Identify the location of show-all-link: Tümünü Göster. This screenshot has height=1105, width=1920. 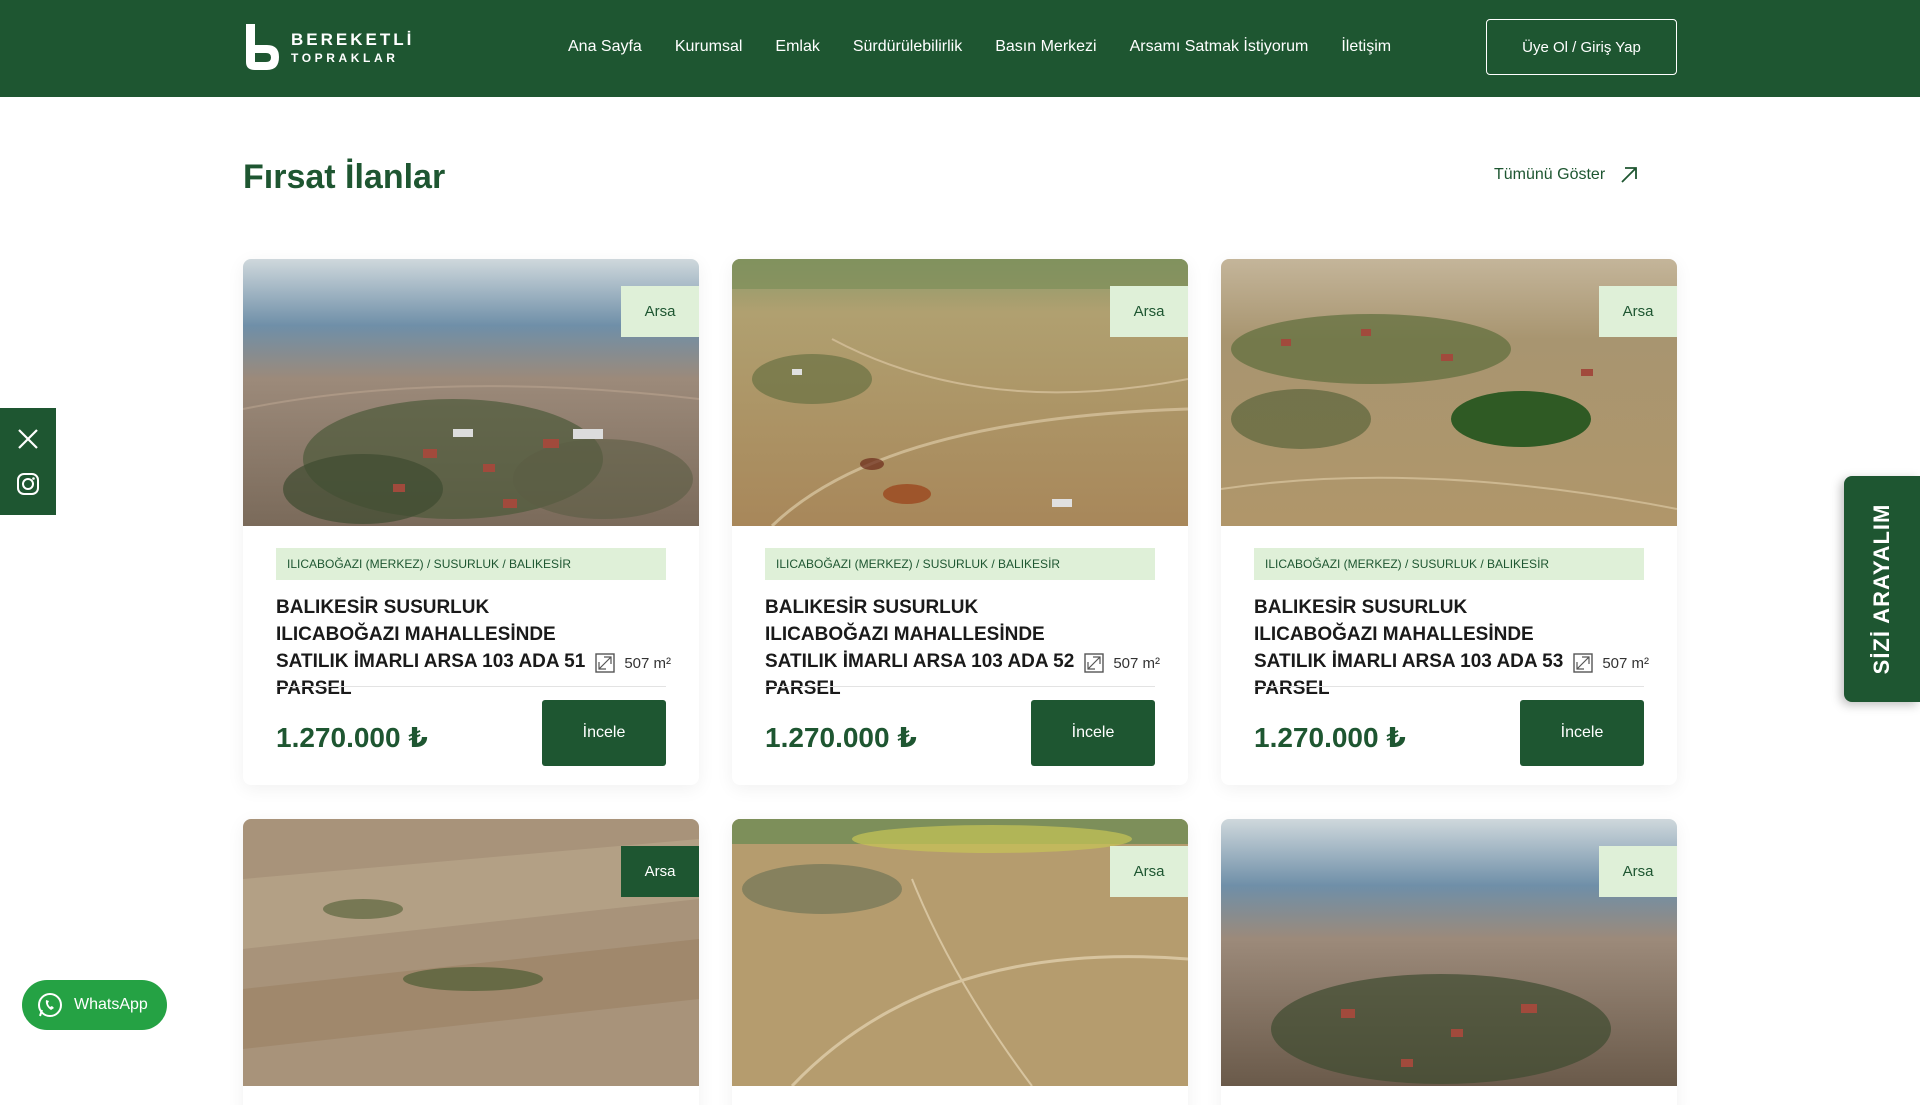
(1566, 175).